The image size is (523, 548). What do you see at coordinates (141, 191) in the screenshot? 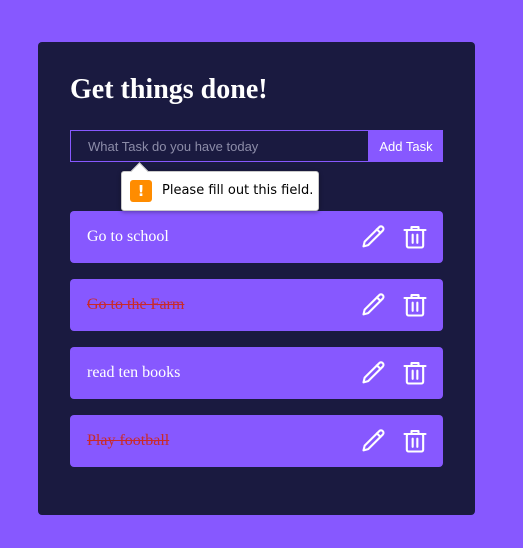
I see `warning-icon: !` at bounding box center [141, 191].